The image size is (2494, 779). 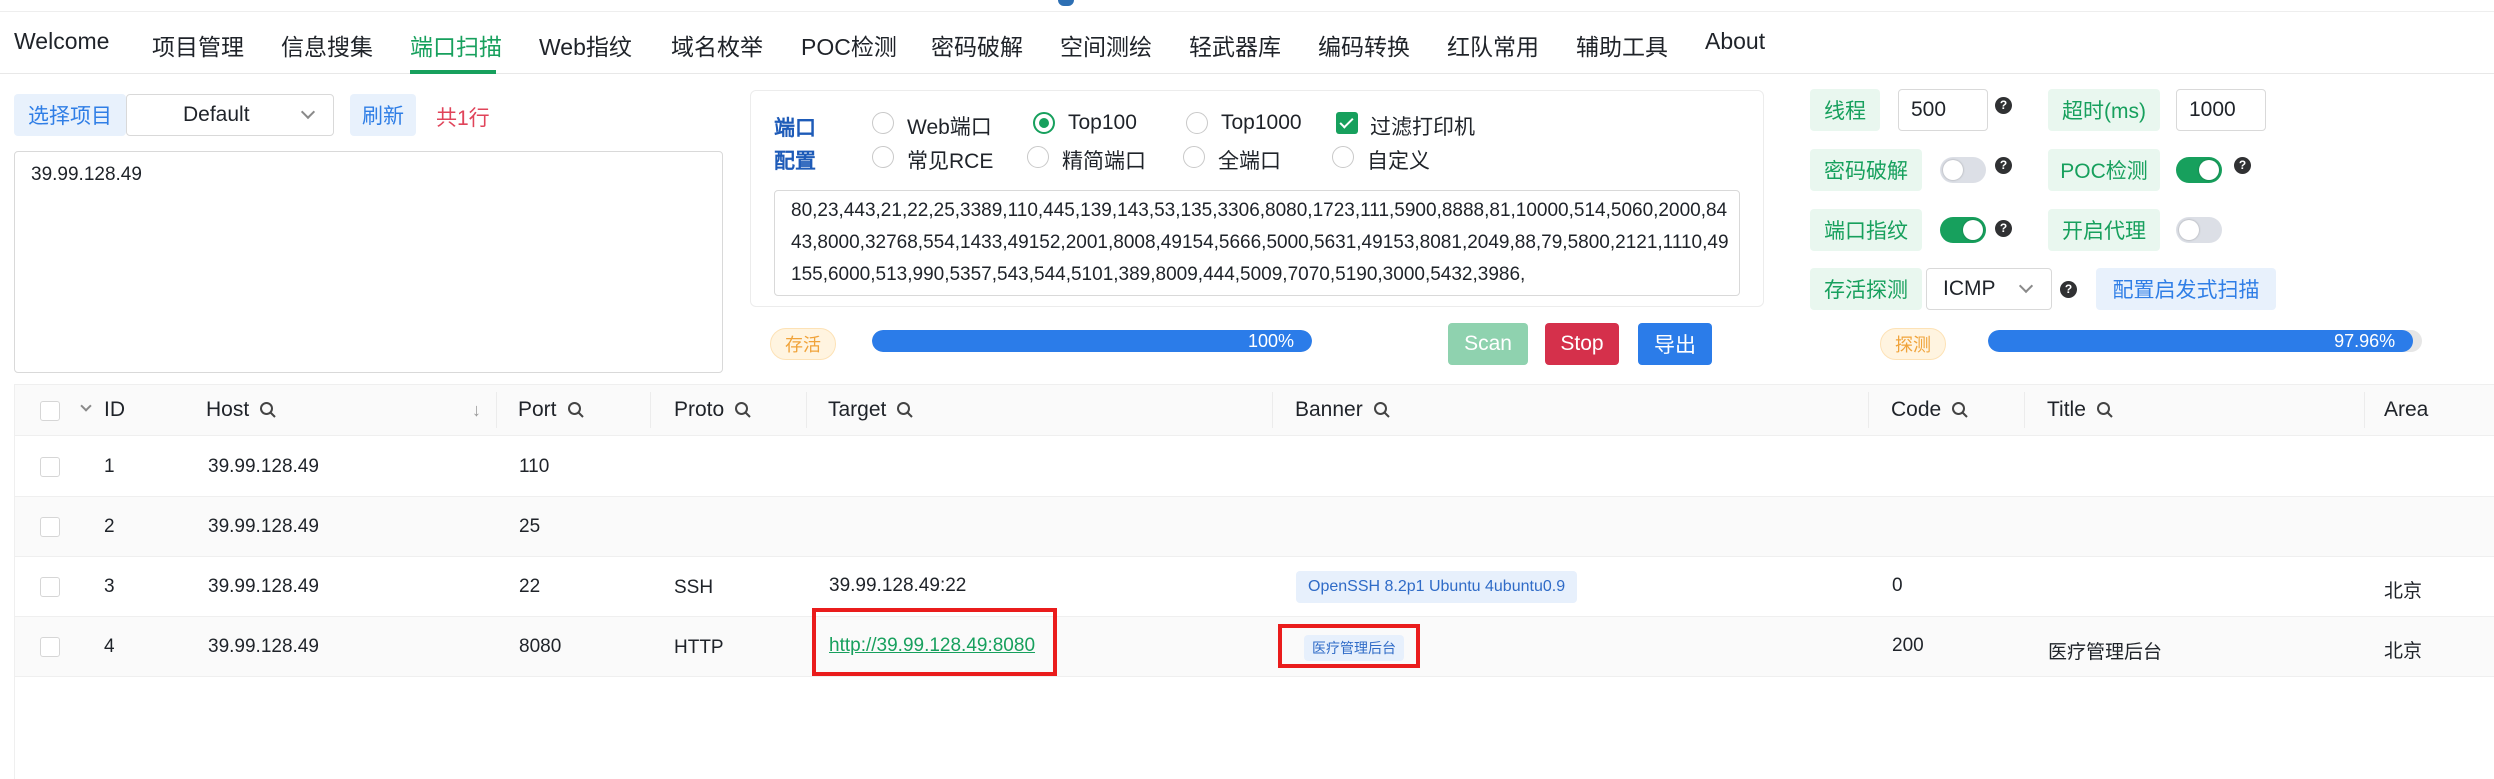 I want to click on option-top100: Top100, so click(x=1102, y=122).